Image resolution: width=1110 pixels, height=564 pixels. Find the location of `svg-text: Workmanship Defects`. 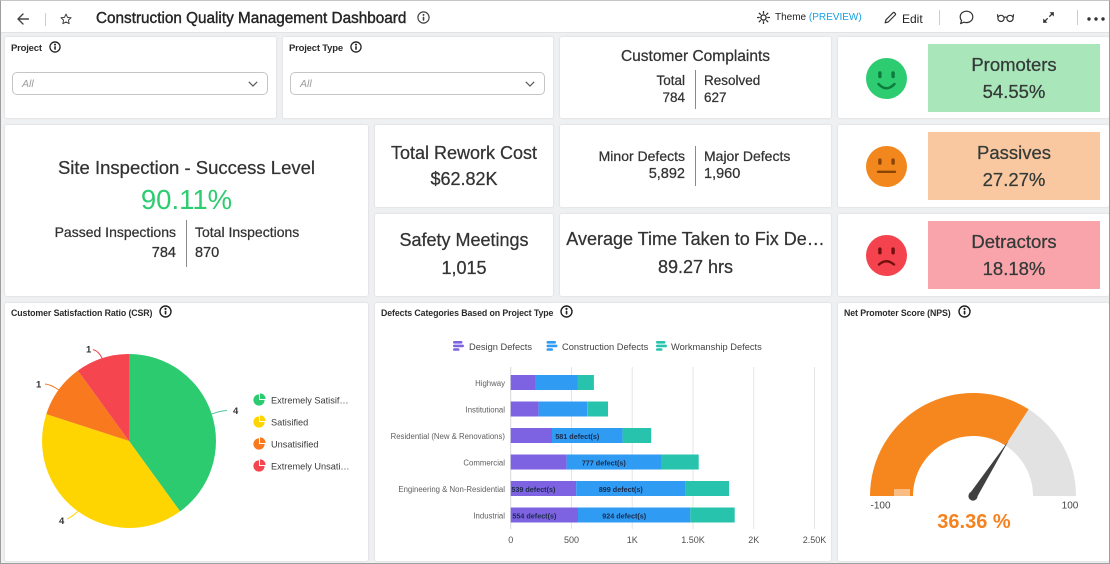

svg-text: Workmanship Defects is located at coordinates (716, 347).